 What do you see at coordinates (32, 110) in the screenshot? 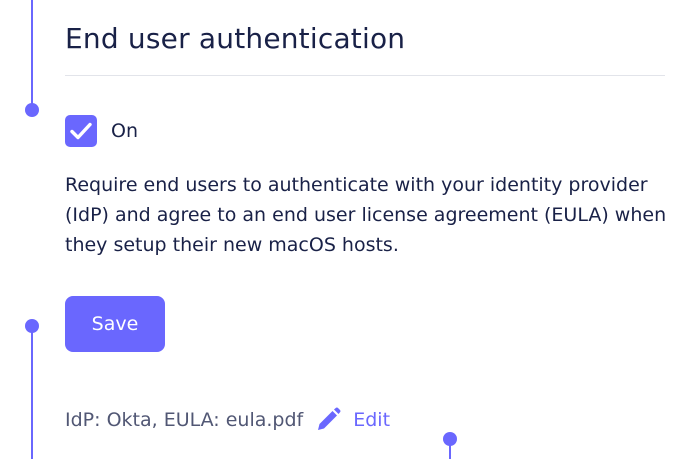
I see `guide-dot-top` at bounding box center [32, 110].